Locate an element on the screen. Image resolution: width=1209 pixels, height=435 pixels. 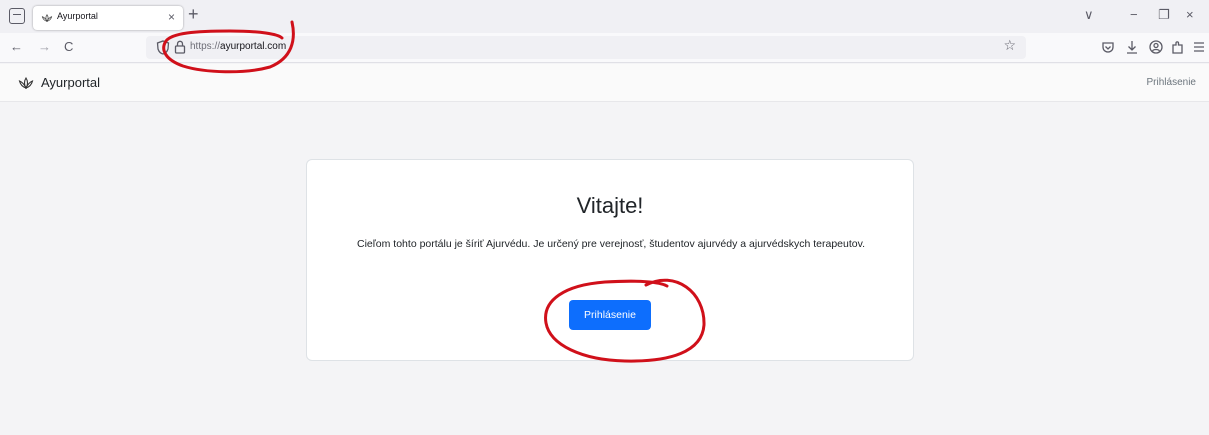
url-host: ayurportal.com is located at coordinates (253, 46).